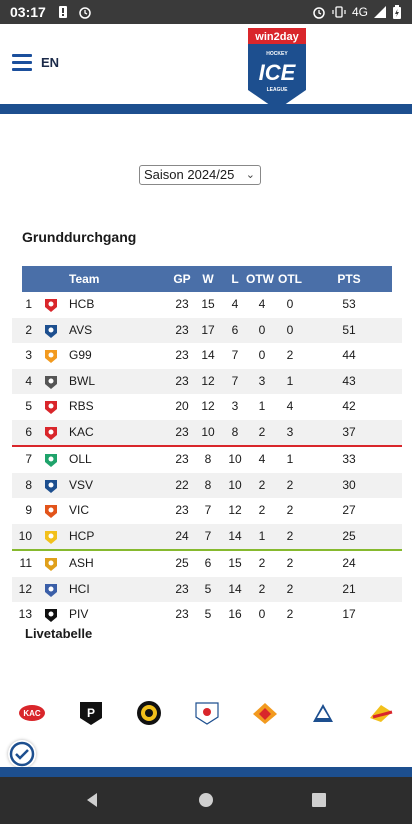 The height and width of the screenshot is (824, 412). I want to click on row-gp: 20, so click(182, 406).